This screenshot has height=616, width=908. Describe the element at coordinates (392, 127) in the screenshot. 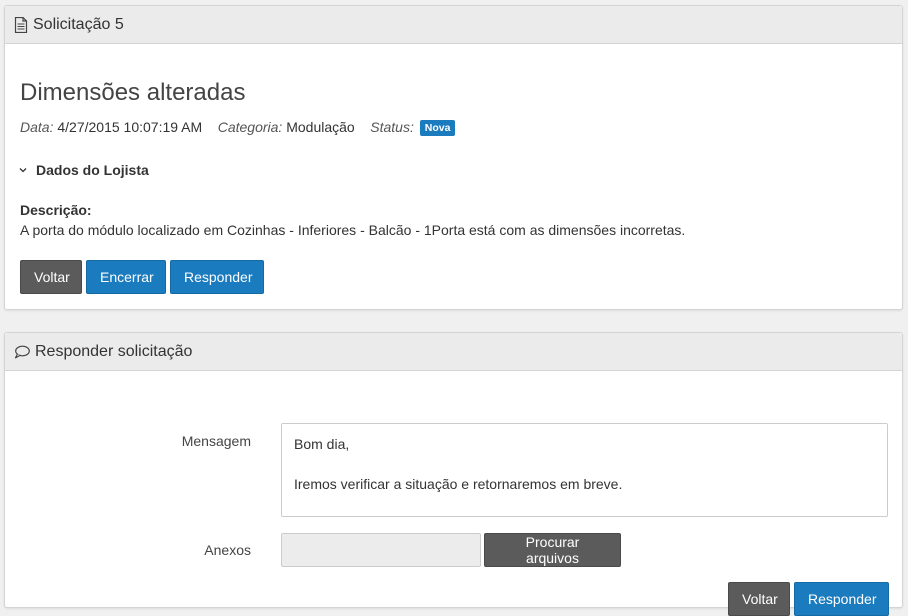

I see `status-label: Status:` at that location.